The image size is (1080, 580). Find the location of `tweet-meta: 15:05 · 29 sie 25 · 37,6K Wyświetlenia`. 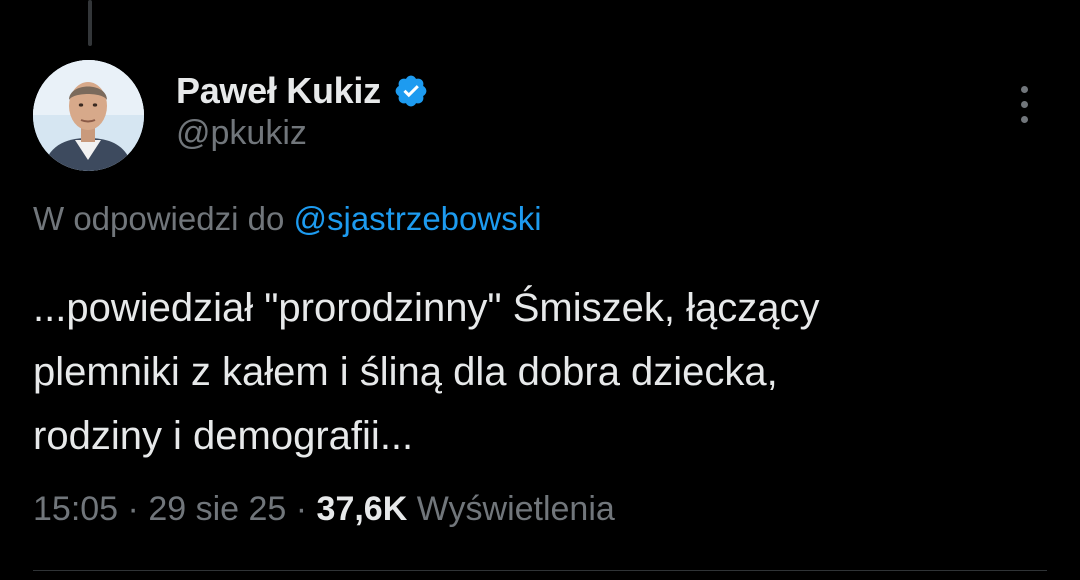

tweet-meta: 15:05 · 29 sie 25 · 37,6K Wyświetlenia is located at coordinates (324, 509).